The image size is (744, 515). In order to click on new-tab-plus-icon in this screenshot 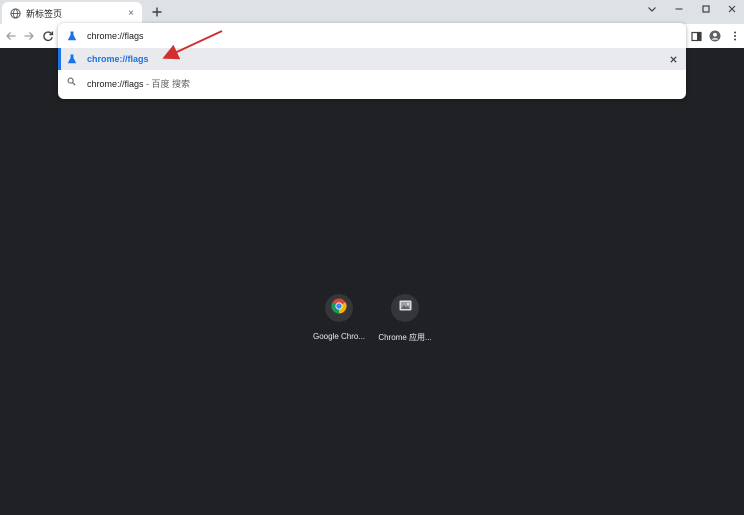, I will do `click(157, 12)`.